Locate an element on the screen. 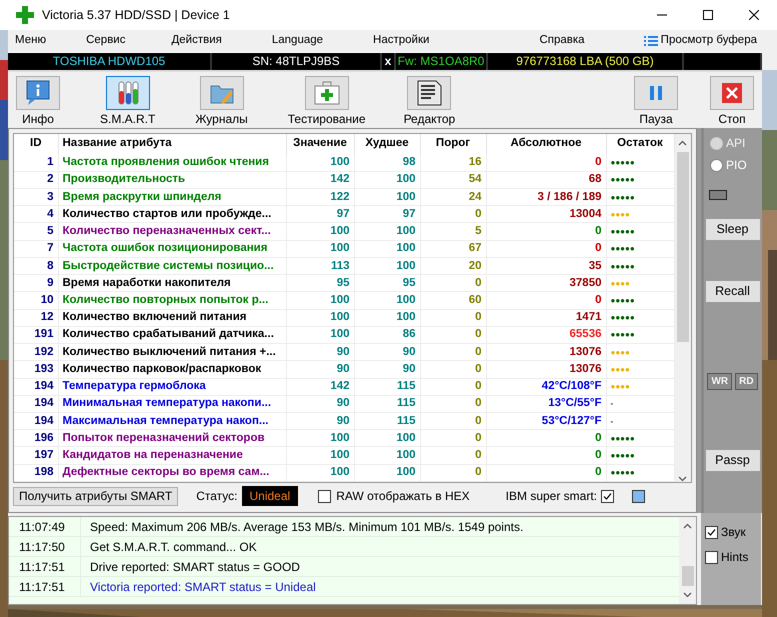 Image resolution: width=777 pixels, height=617 pixels. scroll-down-icon is located at coordinates (683, 479).